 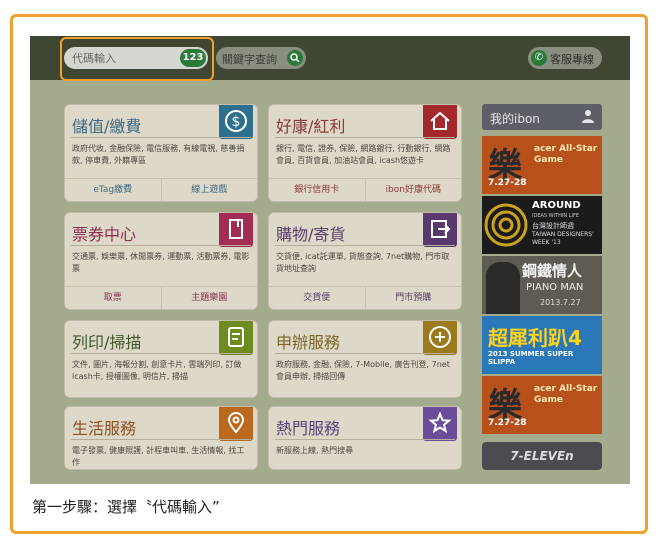 I want to click on ad-line1: 超犀利趴4, so click(x=535, y=338).